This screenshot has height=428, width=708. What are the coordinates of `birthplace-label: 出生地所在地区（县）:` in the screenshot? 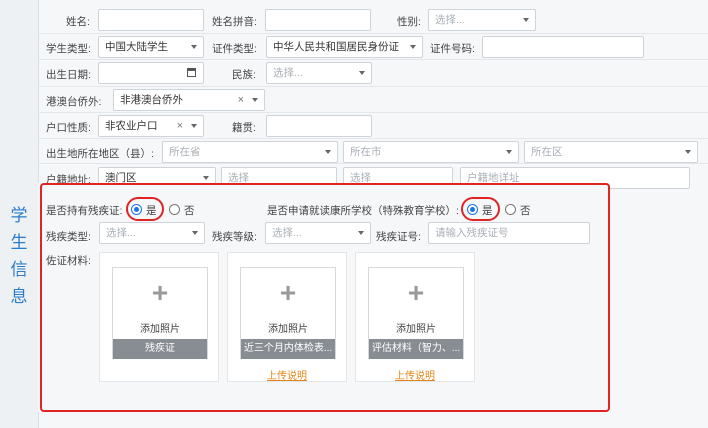 It's located at (100, 154).